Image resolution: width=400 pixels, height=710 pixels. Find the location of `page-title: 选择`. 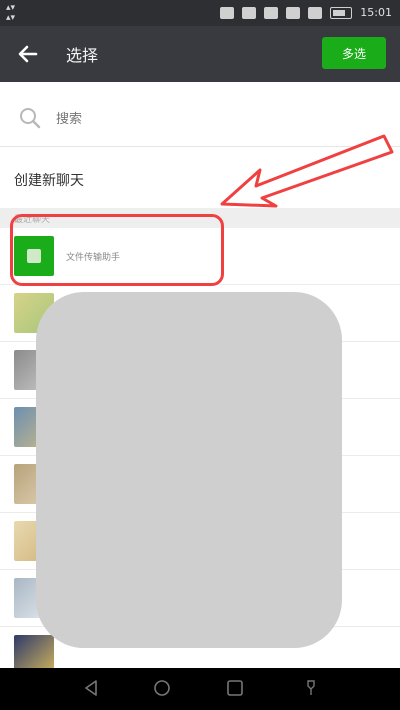

page-title: 选择 is located at coordinates (82, 55).